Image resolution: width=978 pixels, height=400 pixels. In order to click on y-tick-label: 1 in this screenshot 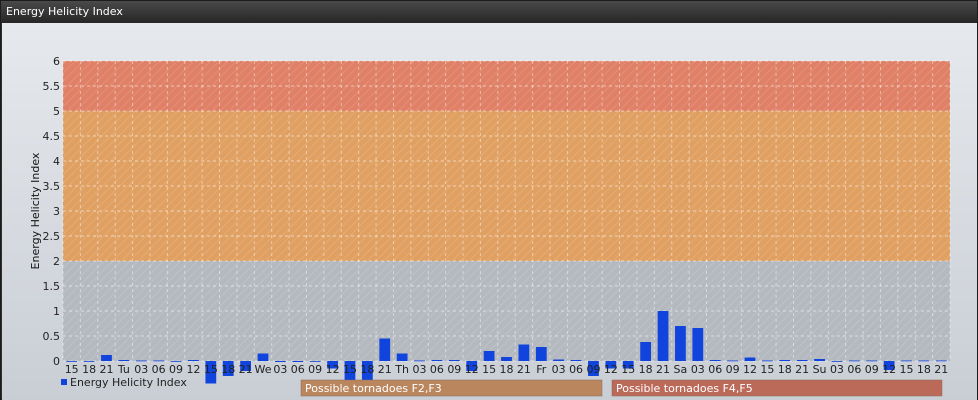, I will do `click(56, 311)`.